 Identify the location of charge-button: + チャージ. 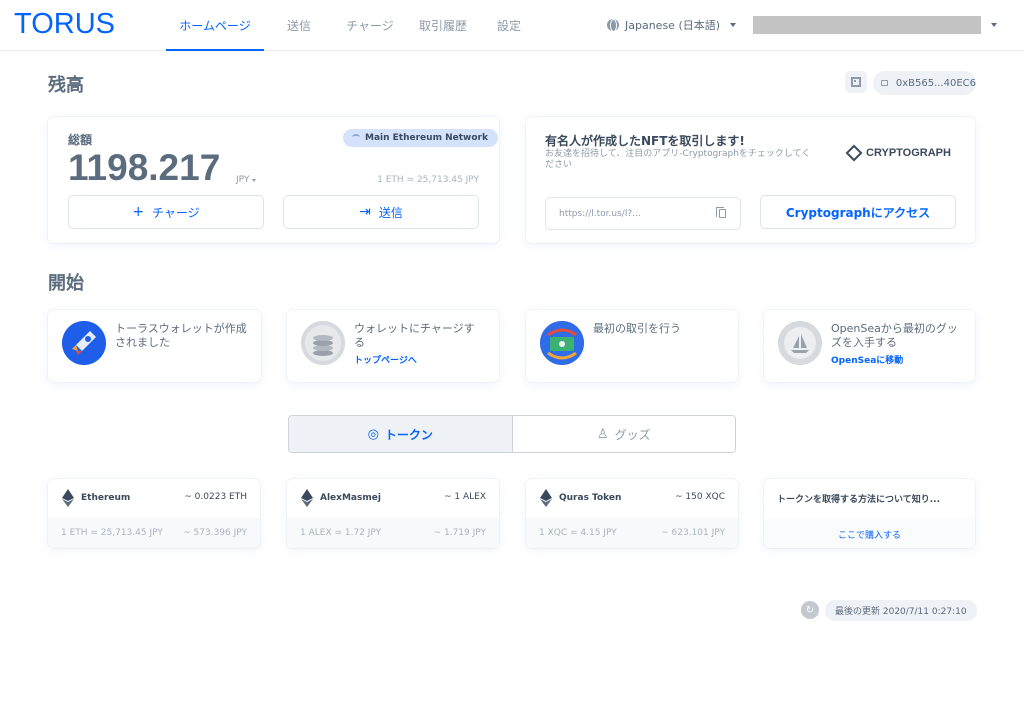
(166, 212).